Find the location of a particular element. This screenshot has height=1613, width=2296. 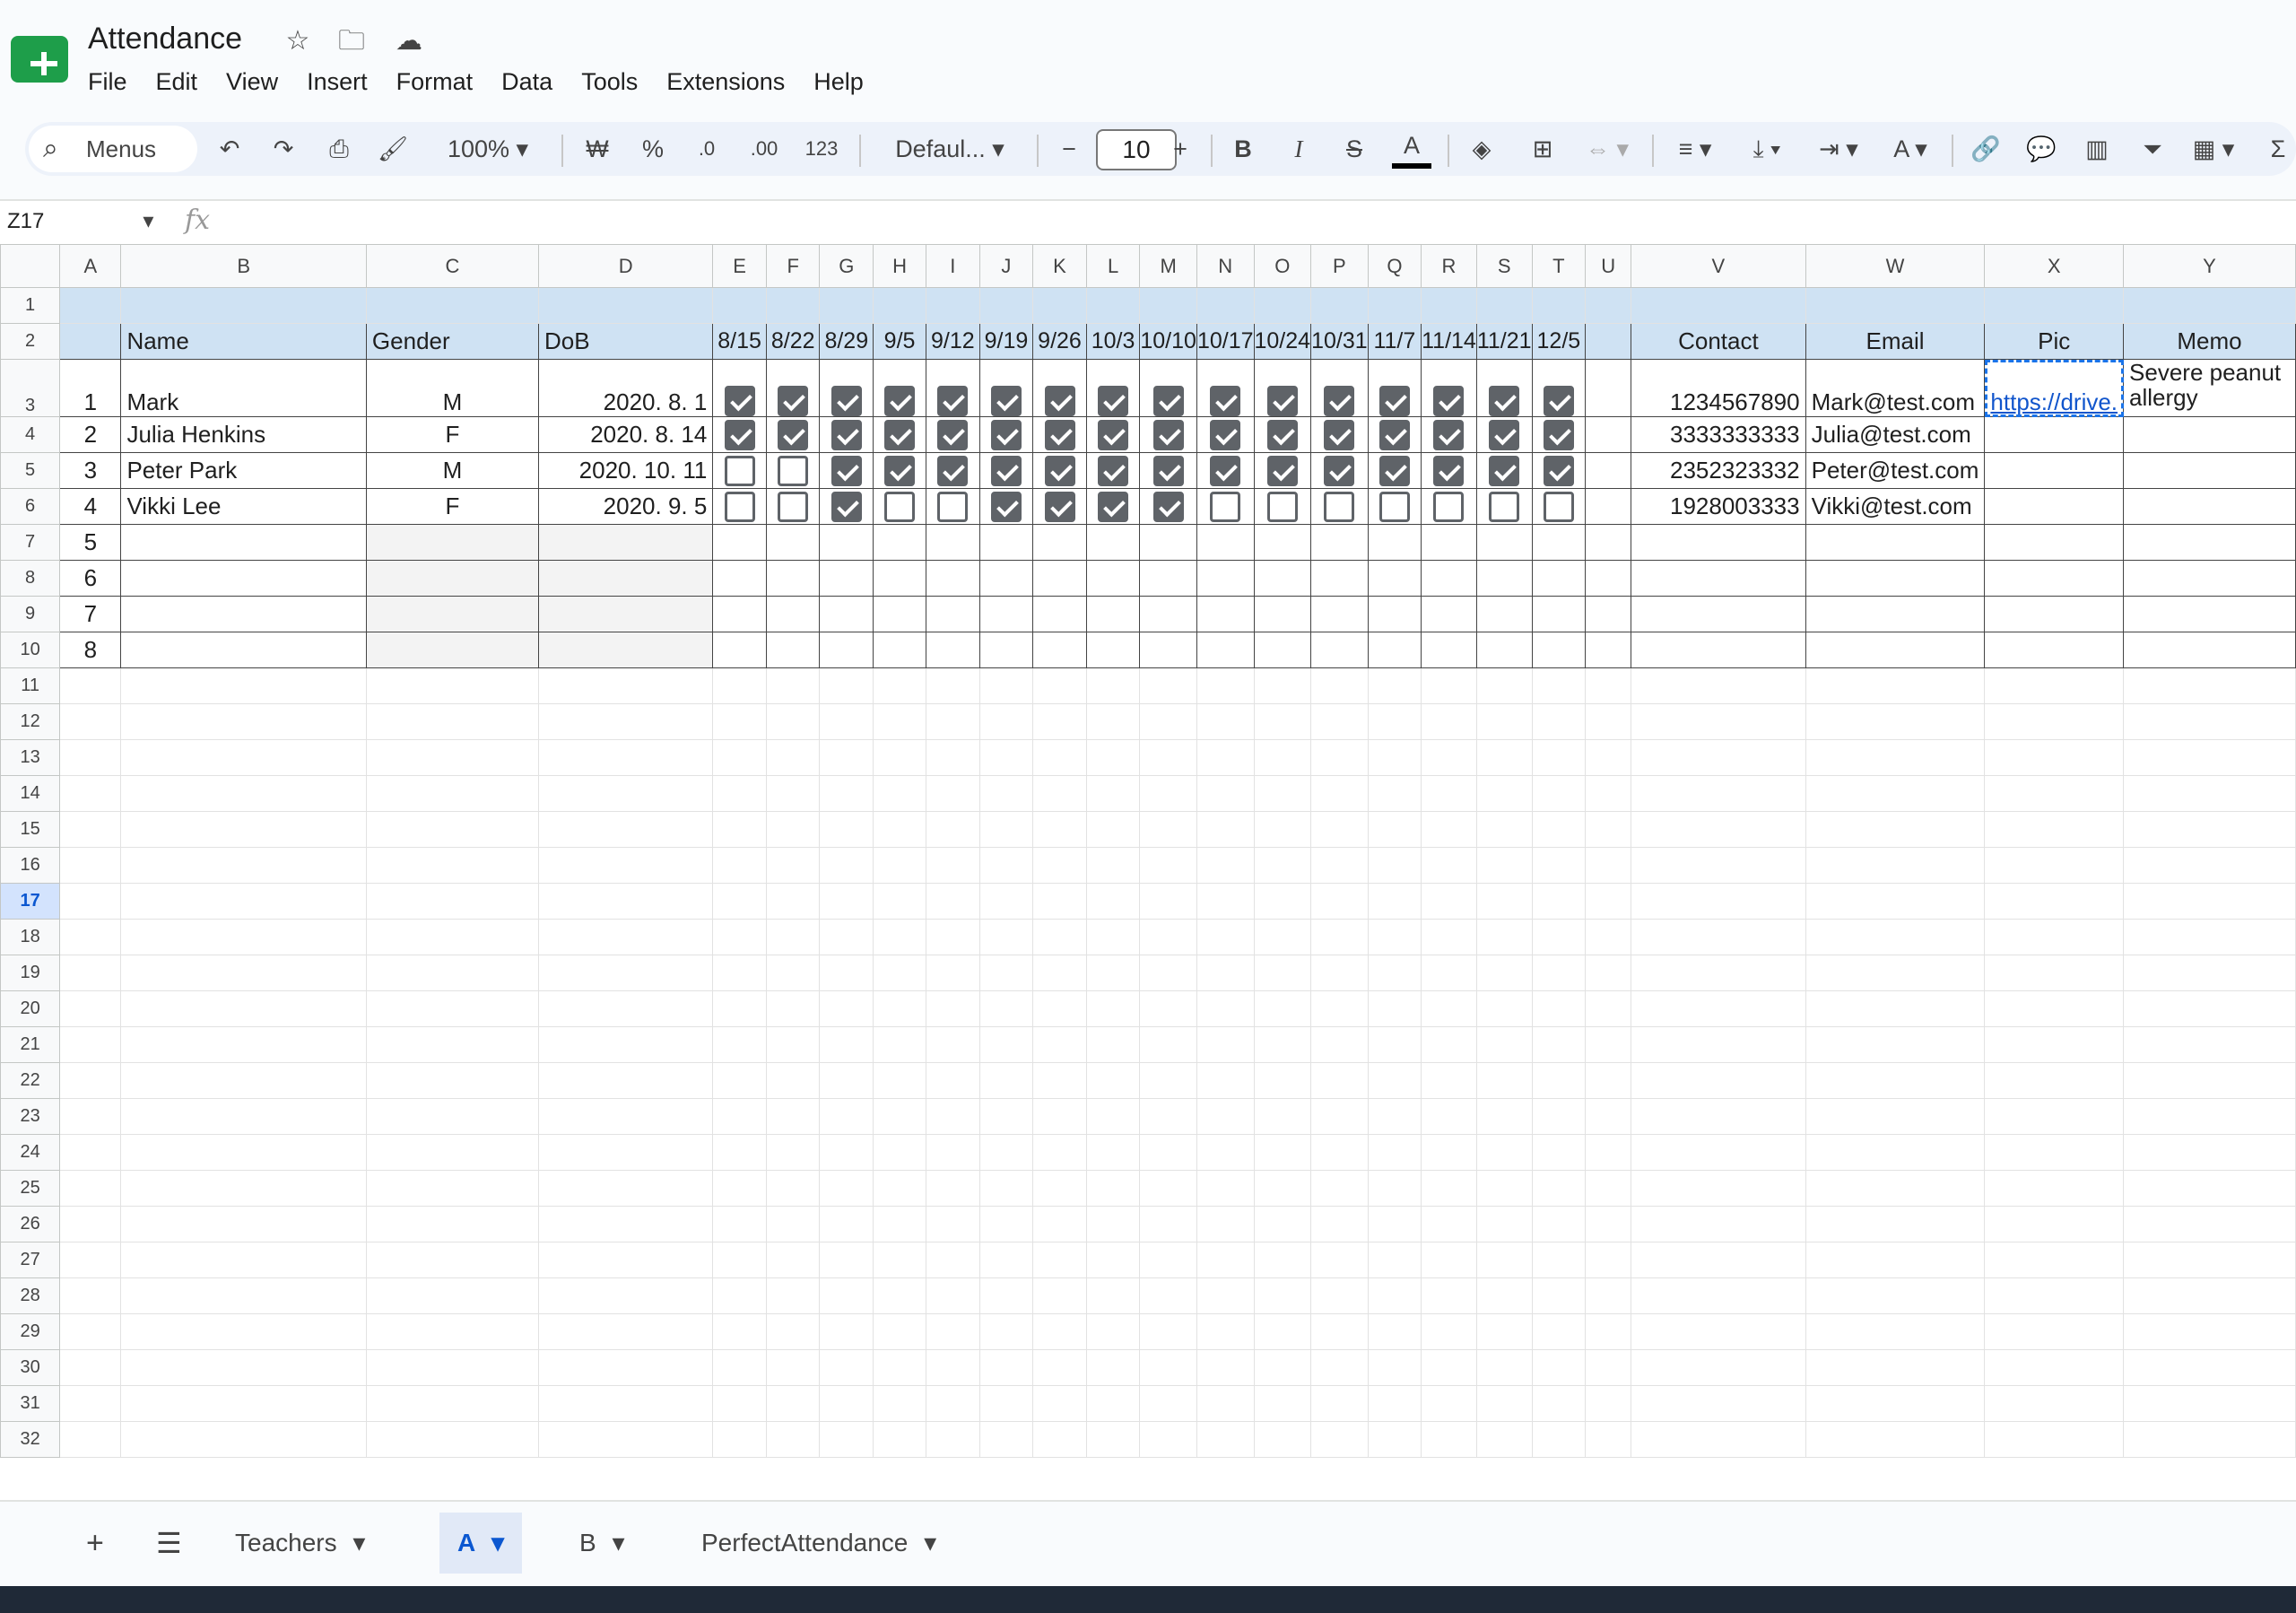

sheet-tab-teachers: Teachers ▾ is located at coordinates (300, 1543).